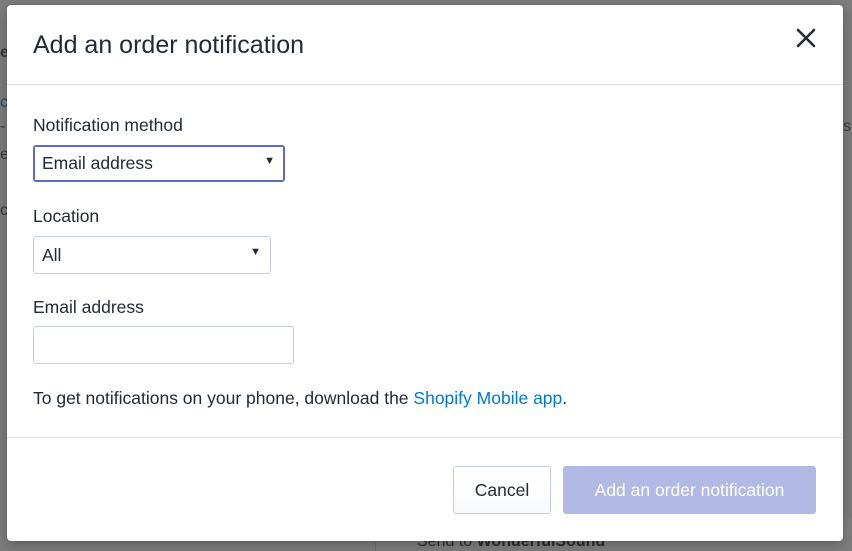 This screenshot has height=551, width=852. Describe the element at coordinates (159, 163) in the screenshot. I see `notification-method-select: Email address ▼` at that location.